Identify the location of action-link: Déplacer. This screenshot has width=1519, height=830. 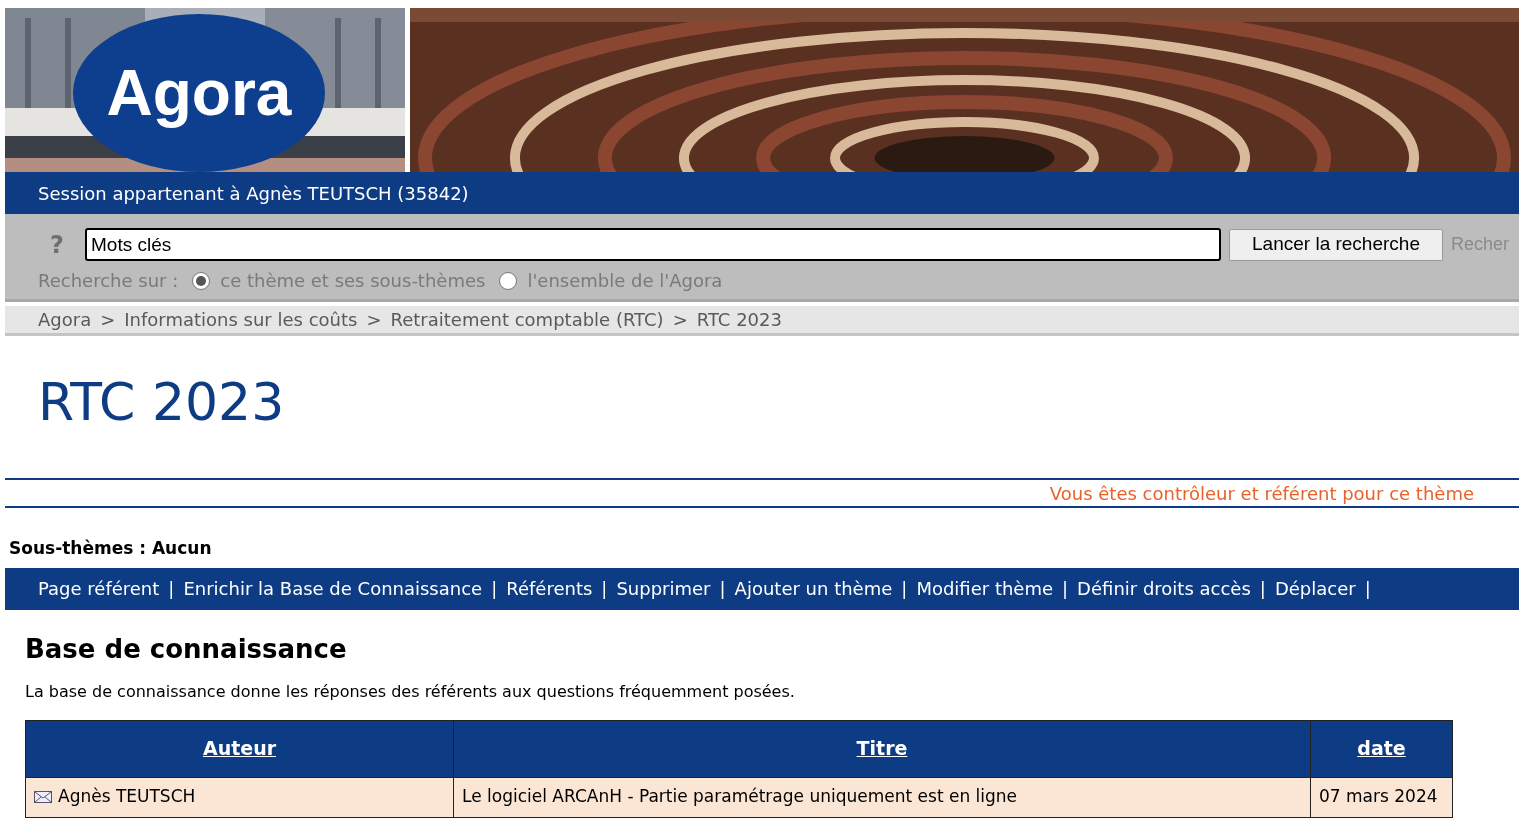
(1315, 588).